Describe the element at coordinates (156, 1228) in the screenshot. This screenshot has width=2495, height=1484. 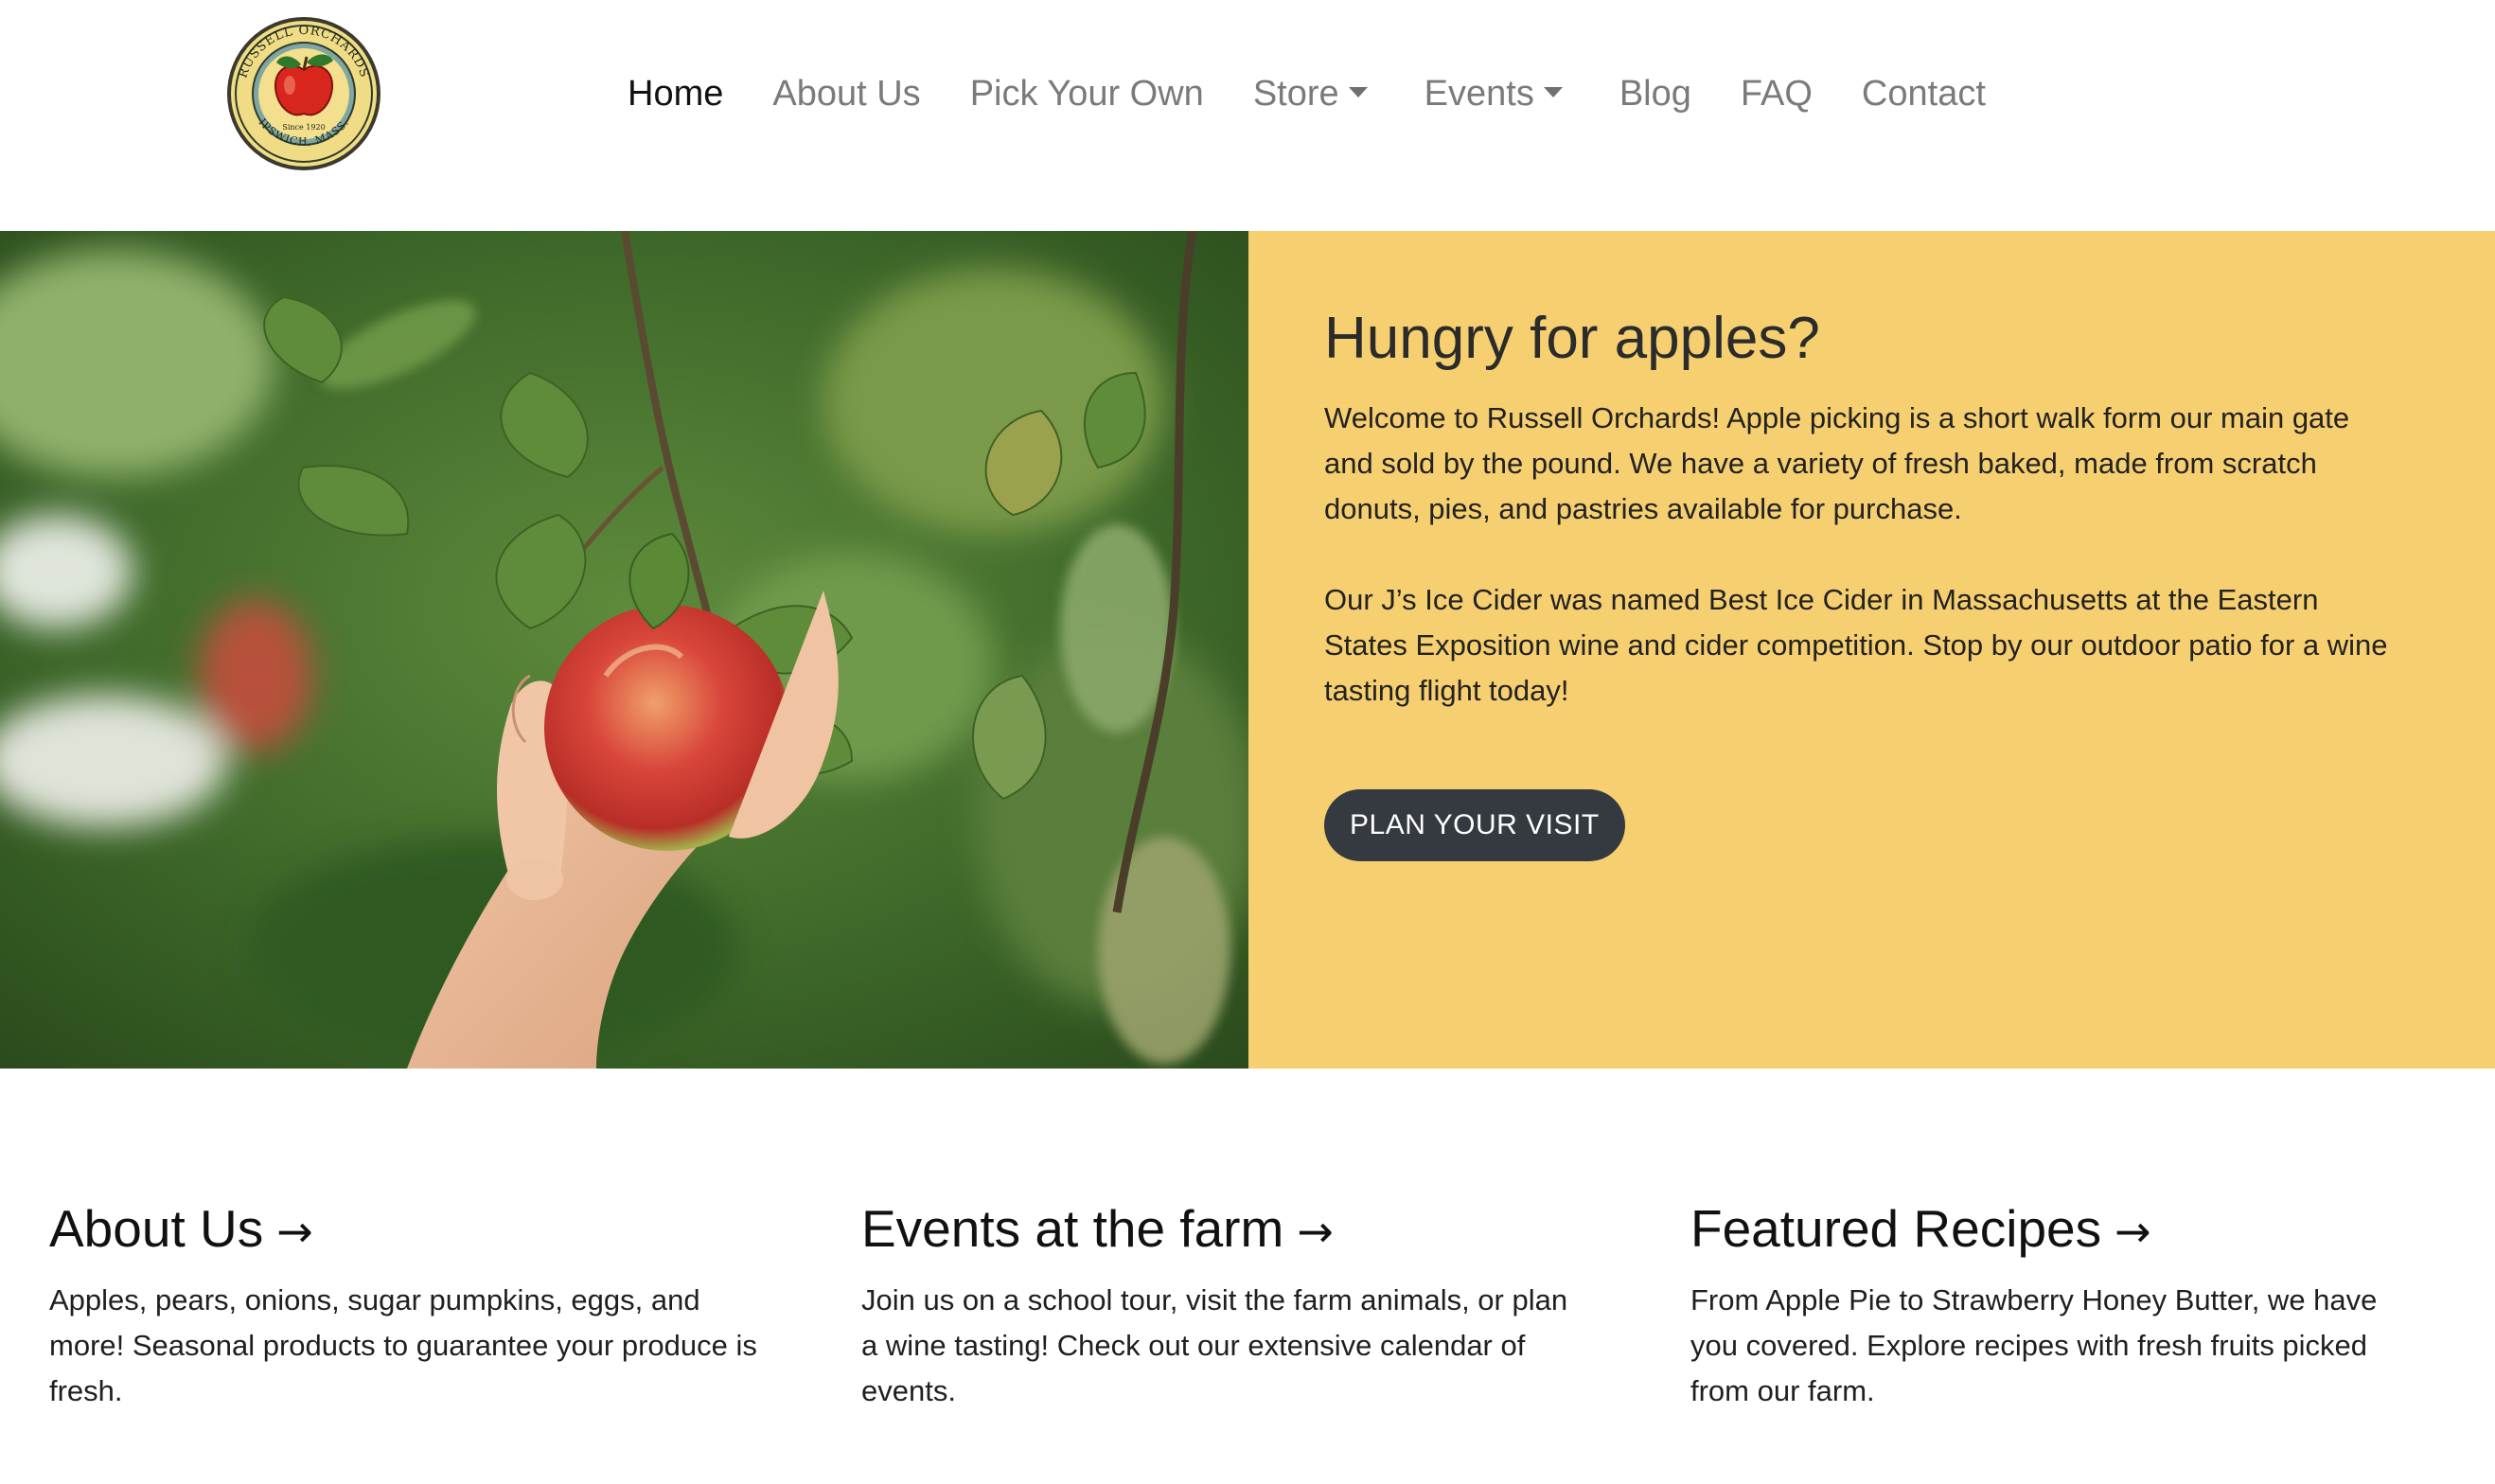
I see `card-title-text: About Us` at that location.